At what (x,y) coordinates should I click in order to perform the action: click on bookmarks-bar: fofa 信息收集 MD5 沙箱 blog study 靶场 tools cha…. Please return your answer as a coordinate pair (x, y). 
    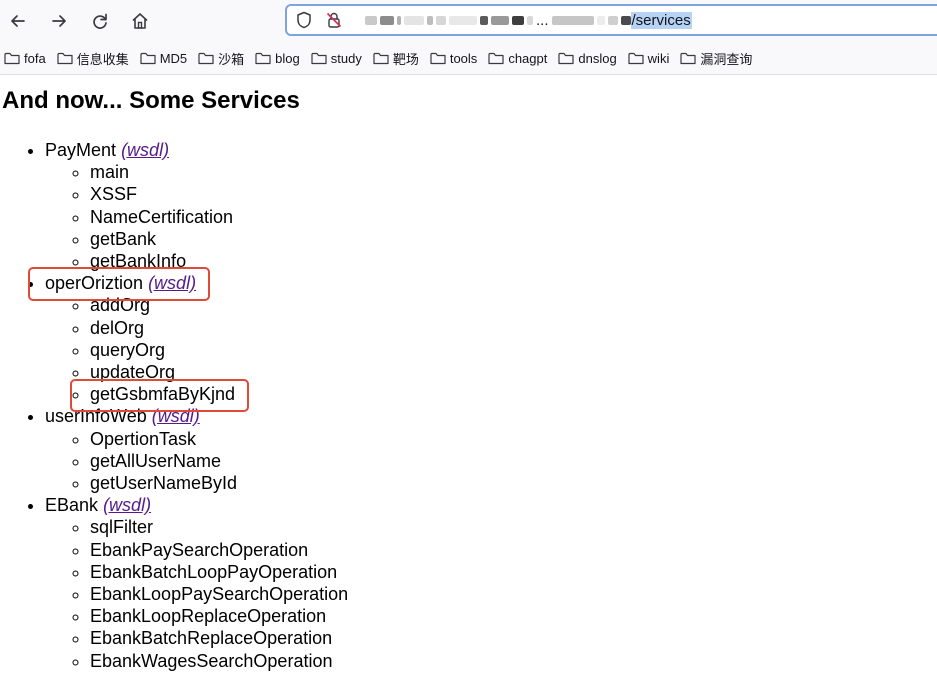
    Looking at the image, I should click on (468, 58).